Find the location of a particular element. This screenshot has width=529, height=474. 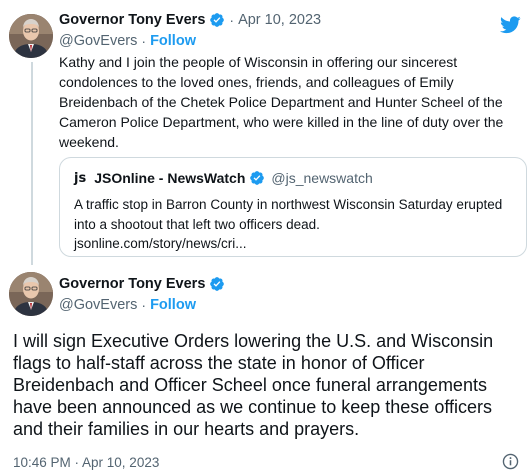

tweet-one-header: Governor Tony Evers · Apr 10, 2023 is located at coordinates (190, 20).